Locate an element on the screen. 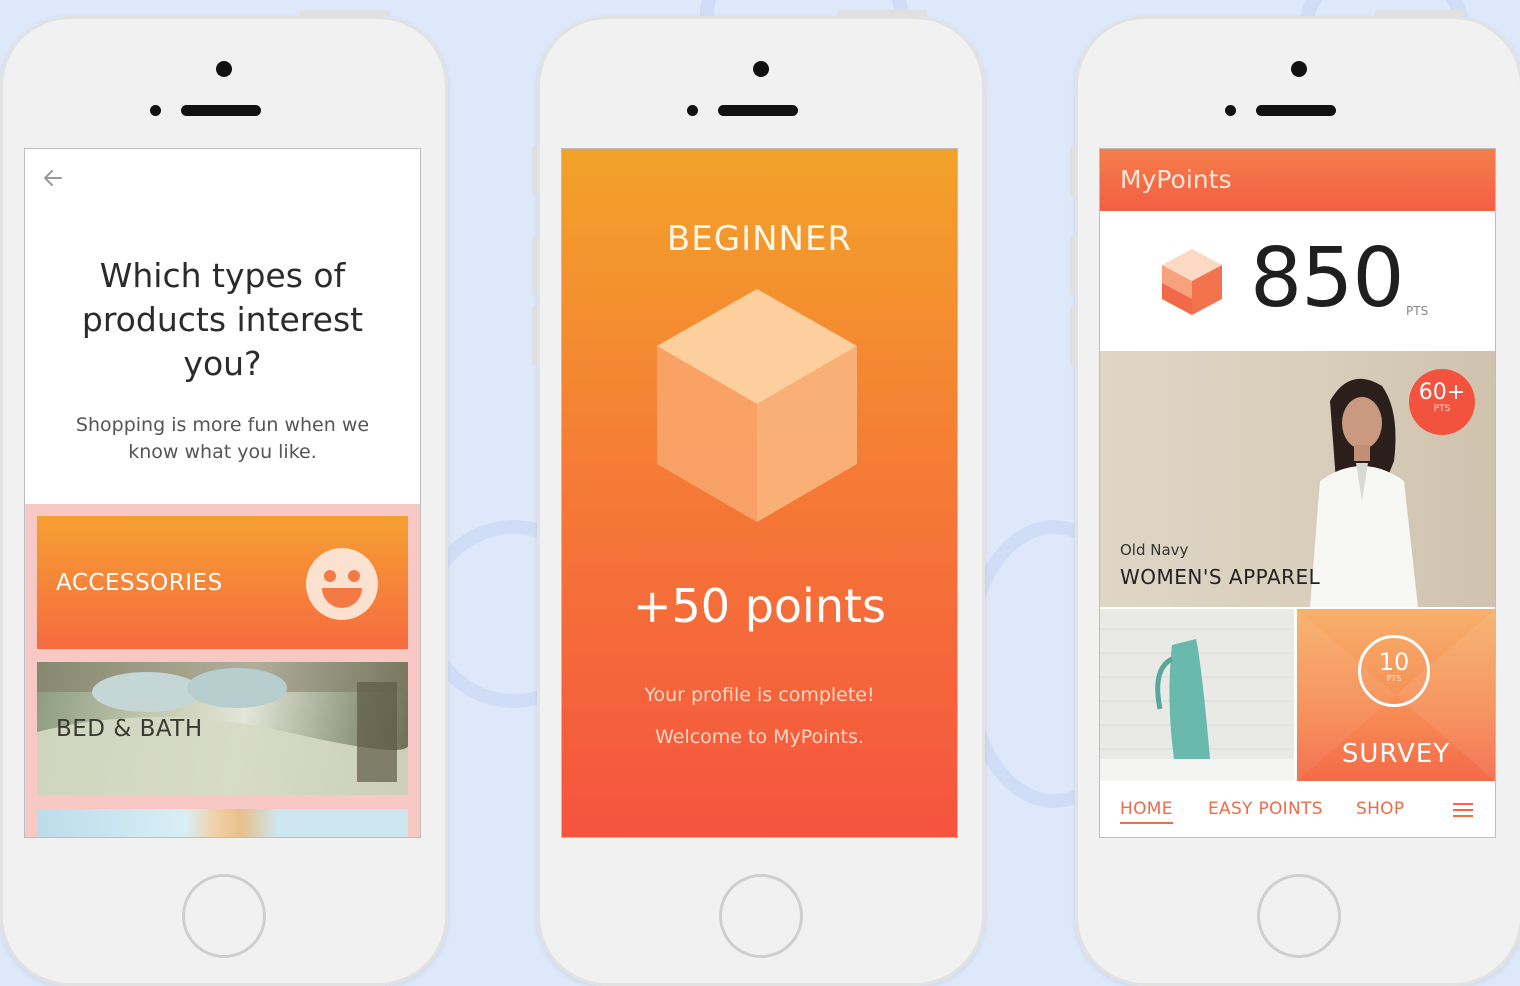 This screenshot has width=1520, height=986. category-bed-bath: BED & BATH is located at coordinates (222, 728).